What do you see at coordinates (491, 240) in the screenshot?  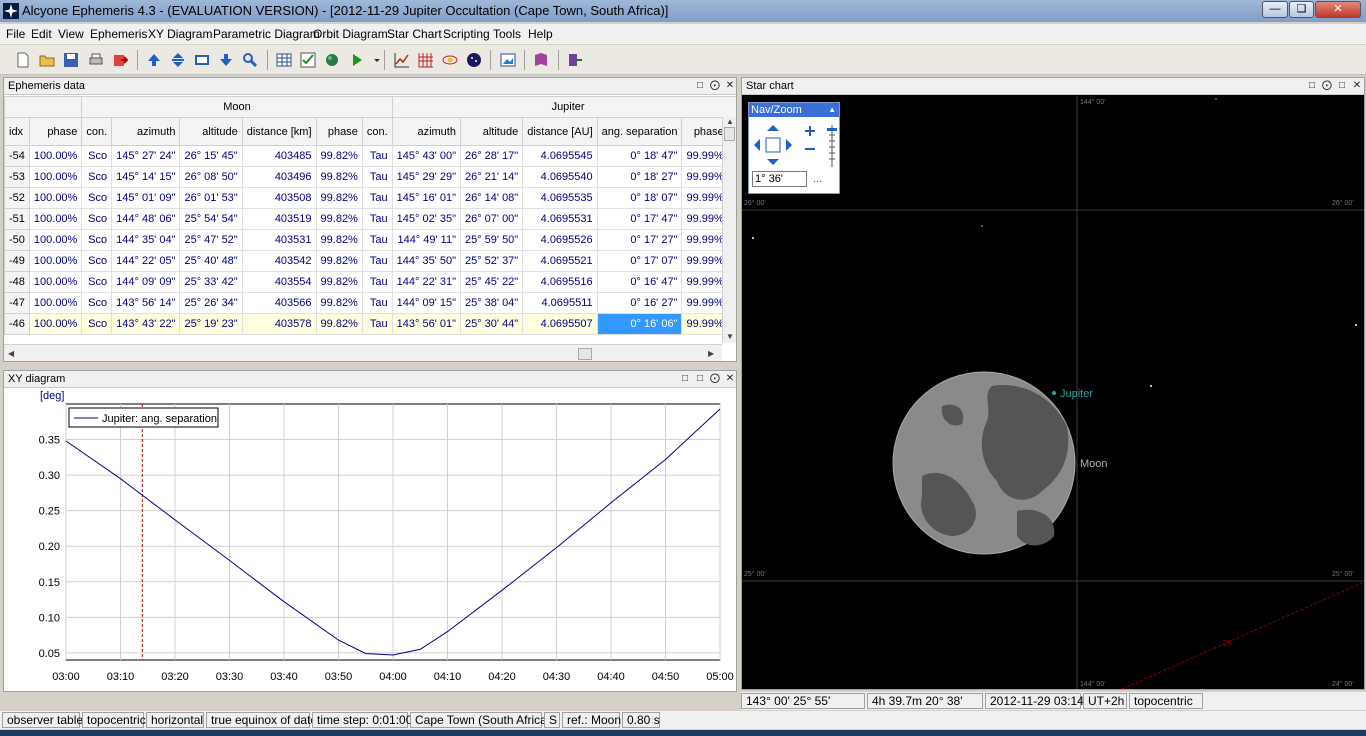 I see `table-cell: 25° 59' 50"` at bounding box center [491, 240].